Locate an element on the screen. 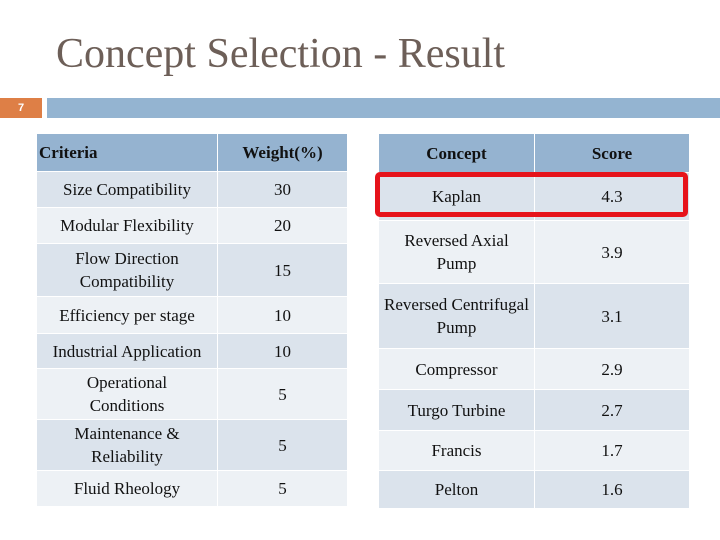 The height and width of the screenshot is (540, 720). criteria-cell: Efficiency per stage is located at coordinates (127, 315).